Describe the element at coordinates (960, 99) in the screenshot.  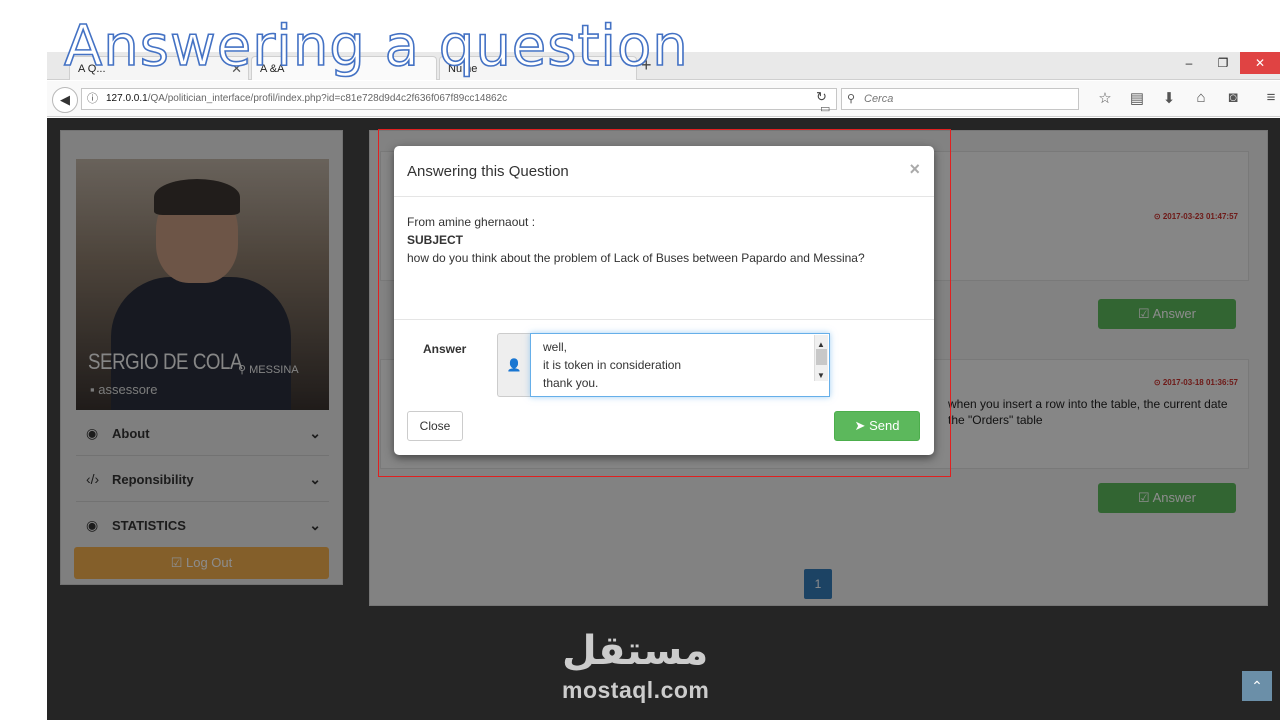
I see `search-input: ⚲ Cerca` at that location.